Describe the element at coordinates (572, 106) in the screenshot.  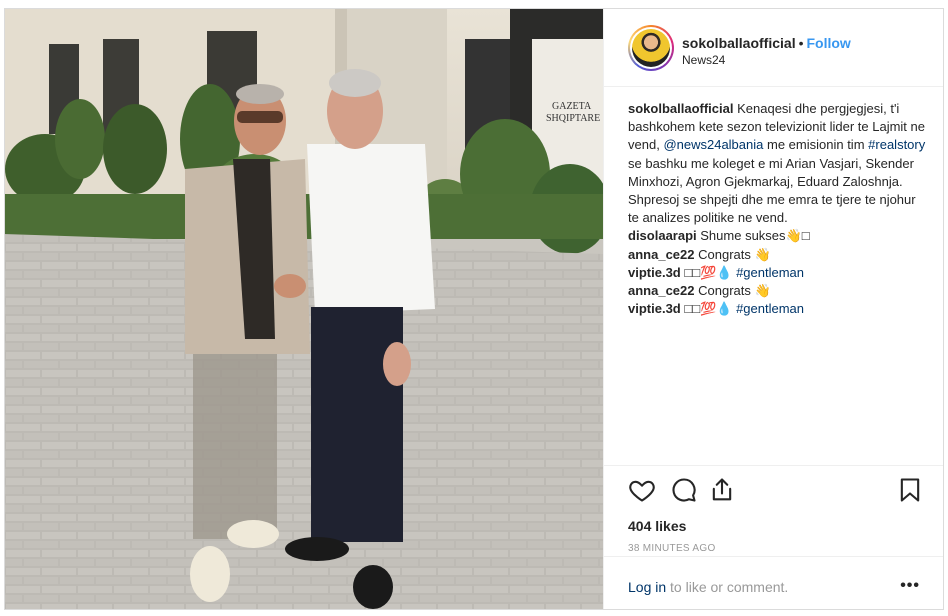
I see `sign-gazeta: GAZETA` at that location.